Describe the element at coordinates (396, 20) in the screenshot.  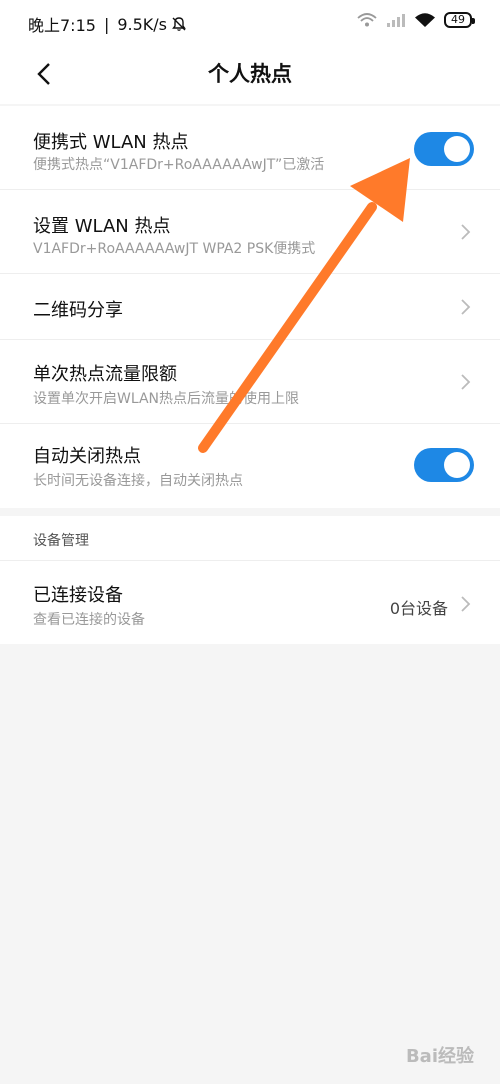
I see `signal-icon` at that location.